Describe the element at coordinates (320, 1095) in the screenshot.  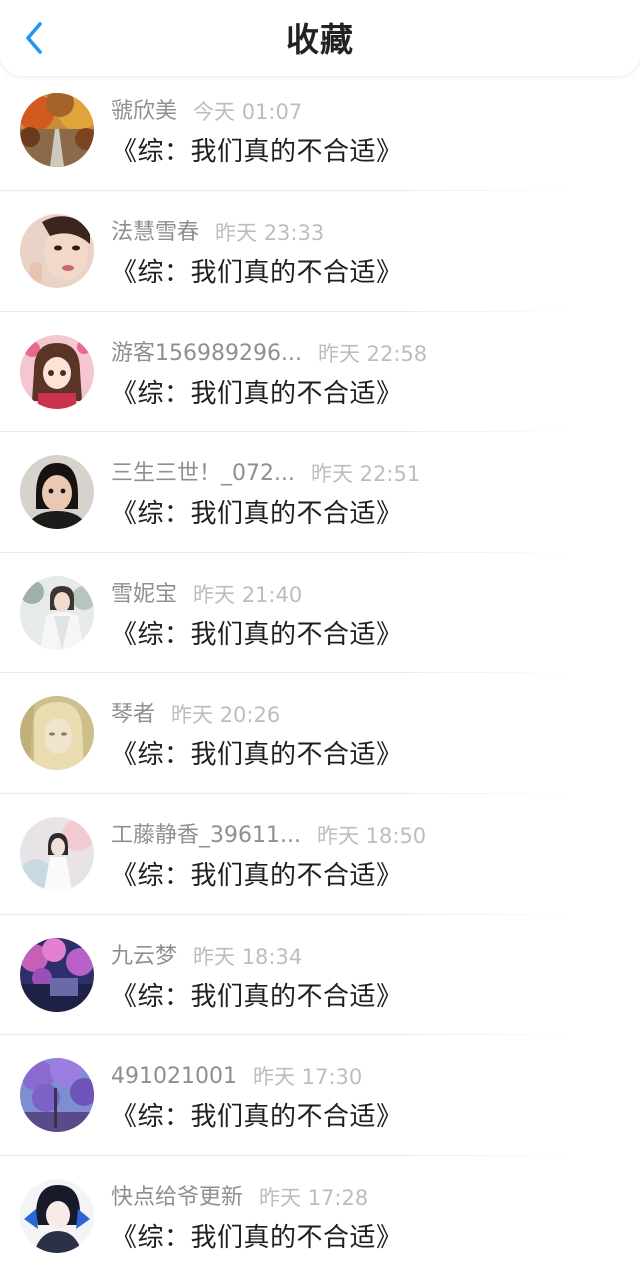
I see `list-item: 491021001 昨天 17:30 《综：我们真的不合适》` at that location.